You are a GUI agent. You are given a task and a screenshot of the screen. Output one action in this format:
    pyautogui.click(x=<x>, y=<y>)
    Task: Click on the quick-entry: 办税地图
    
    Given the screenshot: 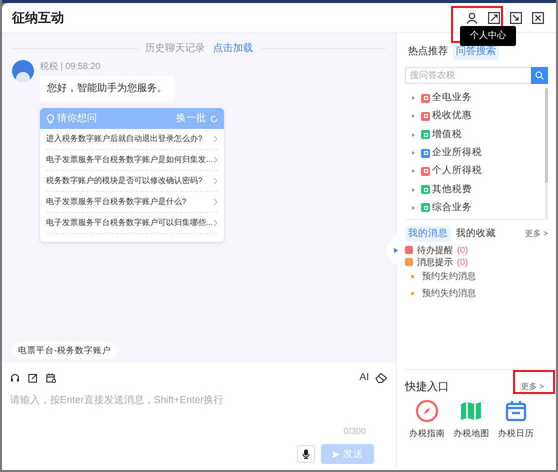 What is the action you would take?
    pyautogui.click(x=471, y=419)
    